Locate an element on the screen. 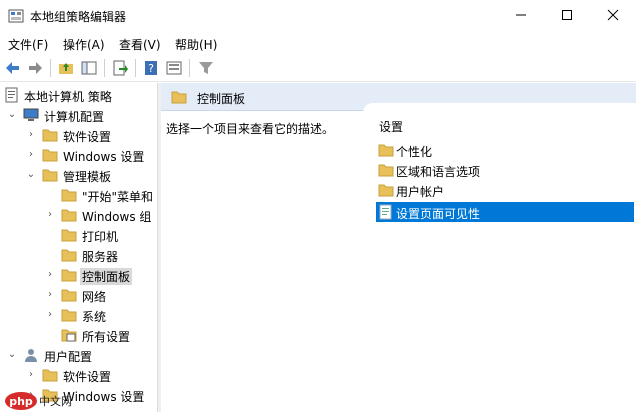 The image size is (636, 412). tree-item-label: 控制面板 is located at coordinates (106, 276).